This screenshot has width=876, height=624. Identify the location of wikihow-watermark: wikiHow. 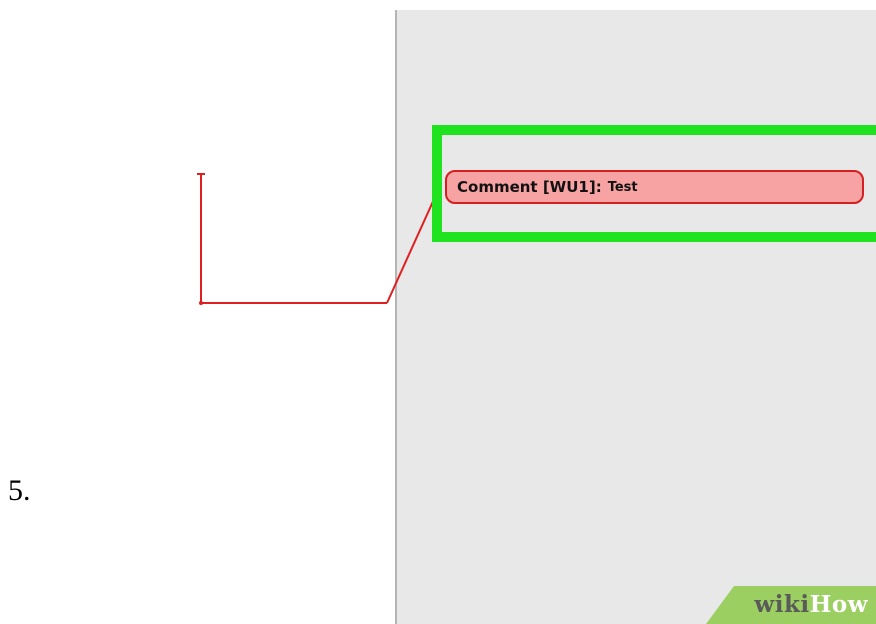
(791, 605).